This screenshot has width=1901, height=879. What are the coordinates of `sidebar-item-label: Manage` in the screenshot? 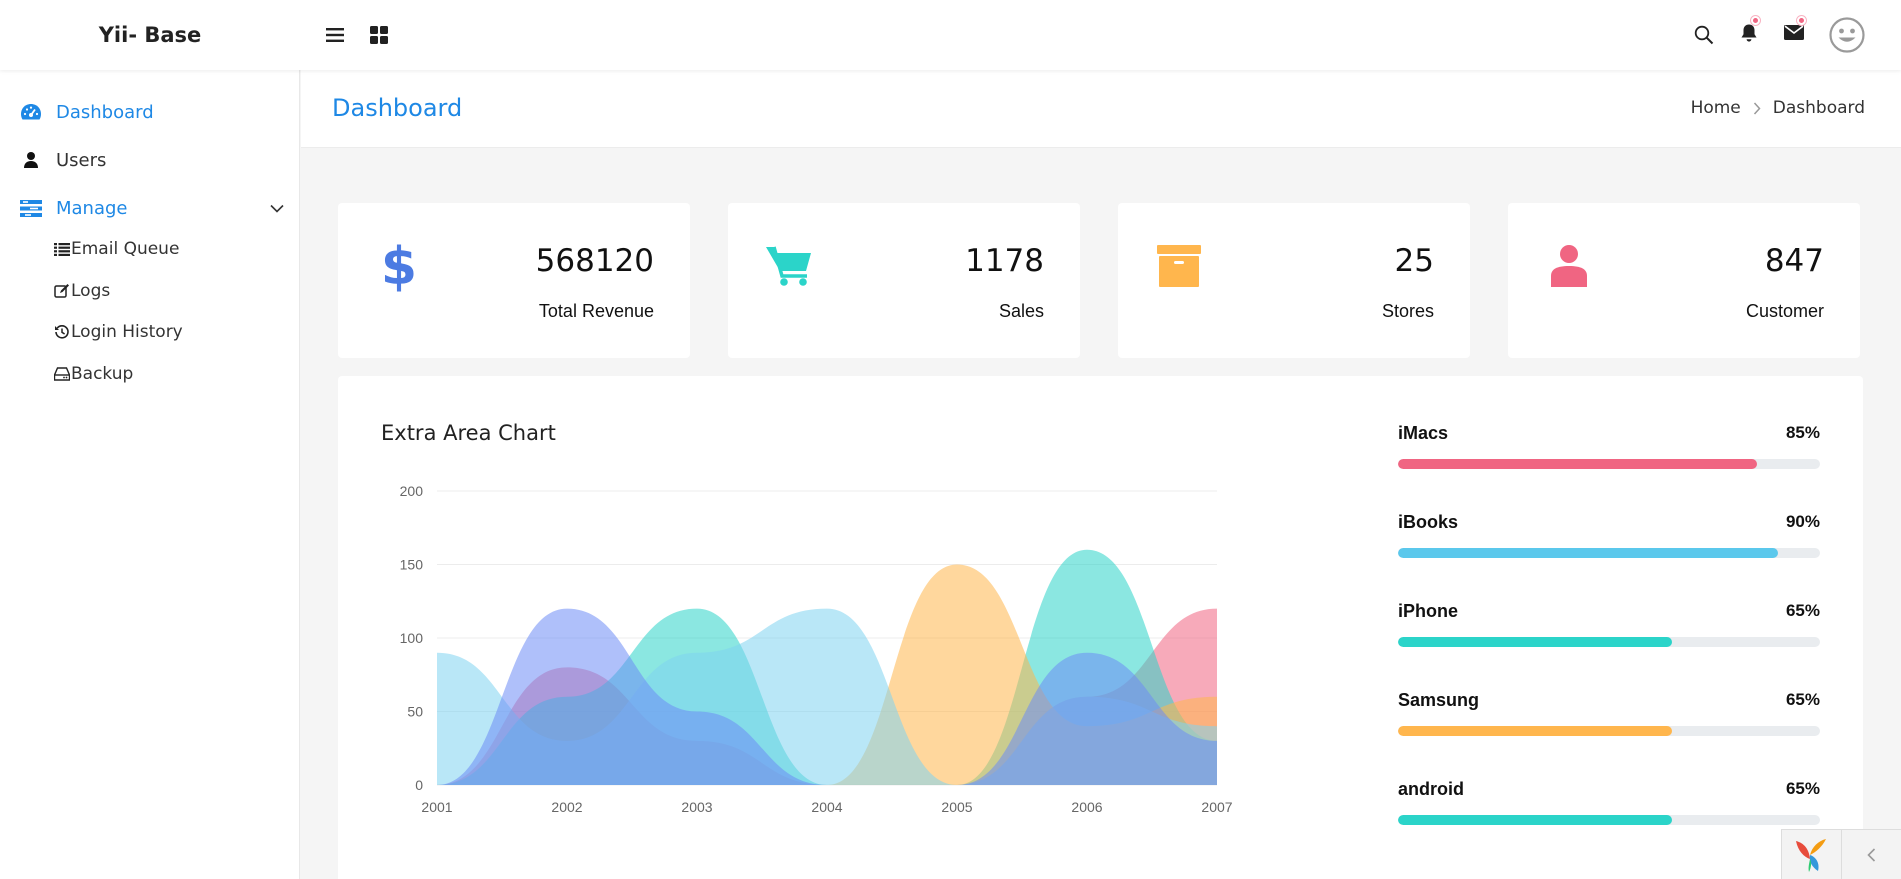 It's located at (92, 208).